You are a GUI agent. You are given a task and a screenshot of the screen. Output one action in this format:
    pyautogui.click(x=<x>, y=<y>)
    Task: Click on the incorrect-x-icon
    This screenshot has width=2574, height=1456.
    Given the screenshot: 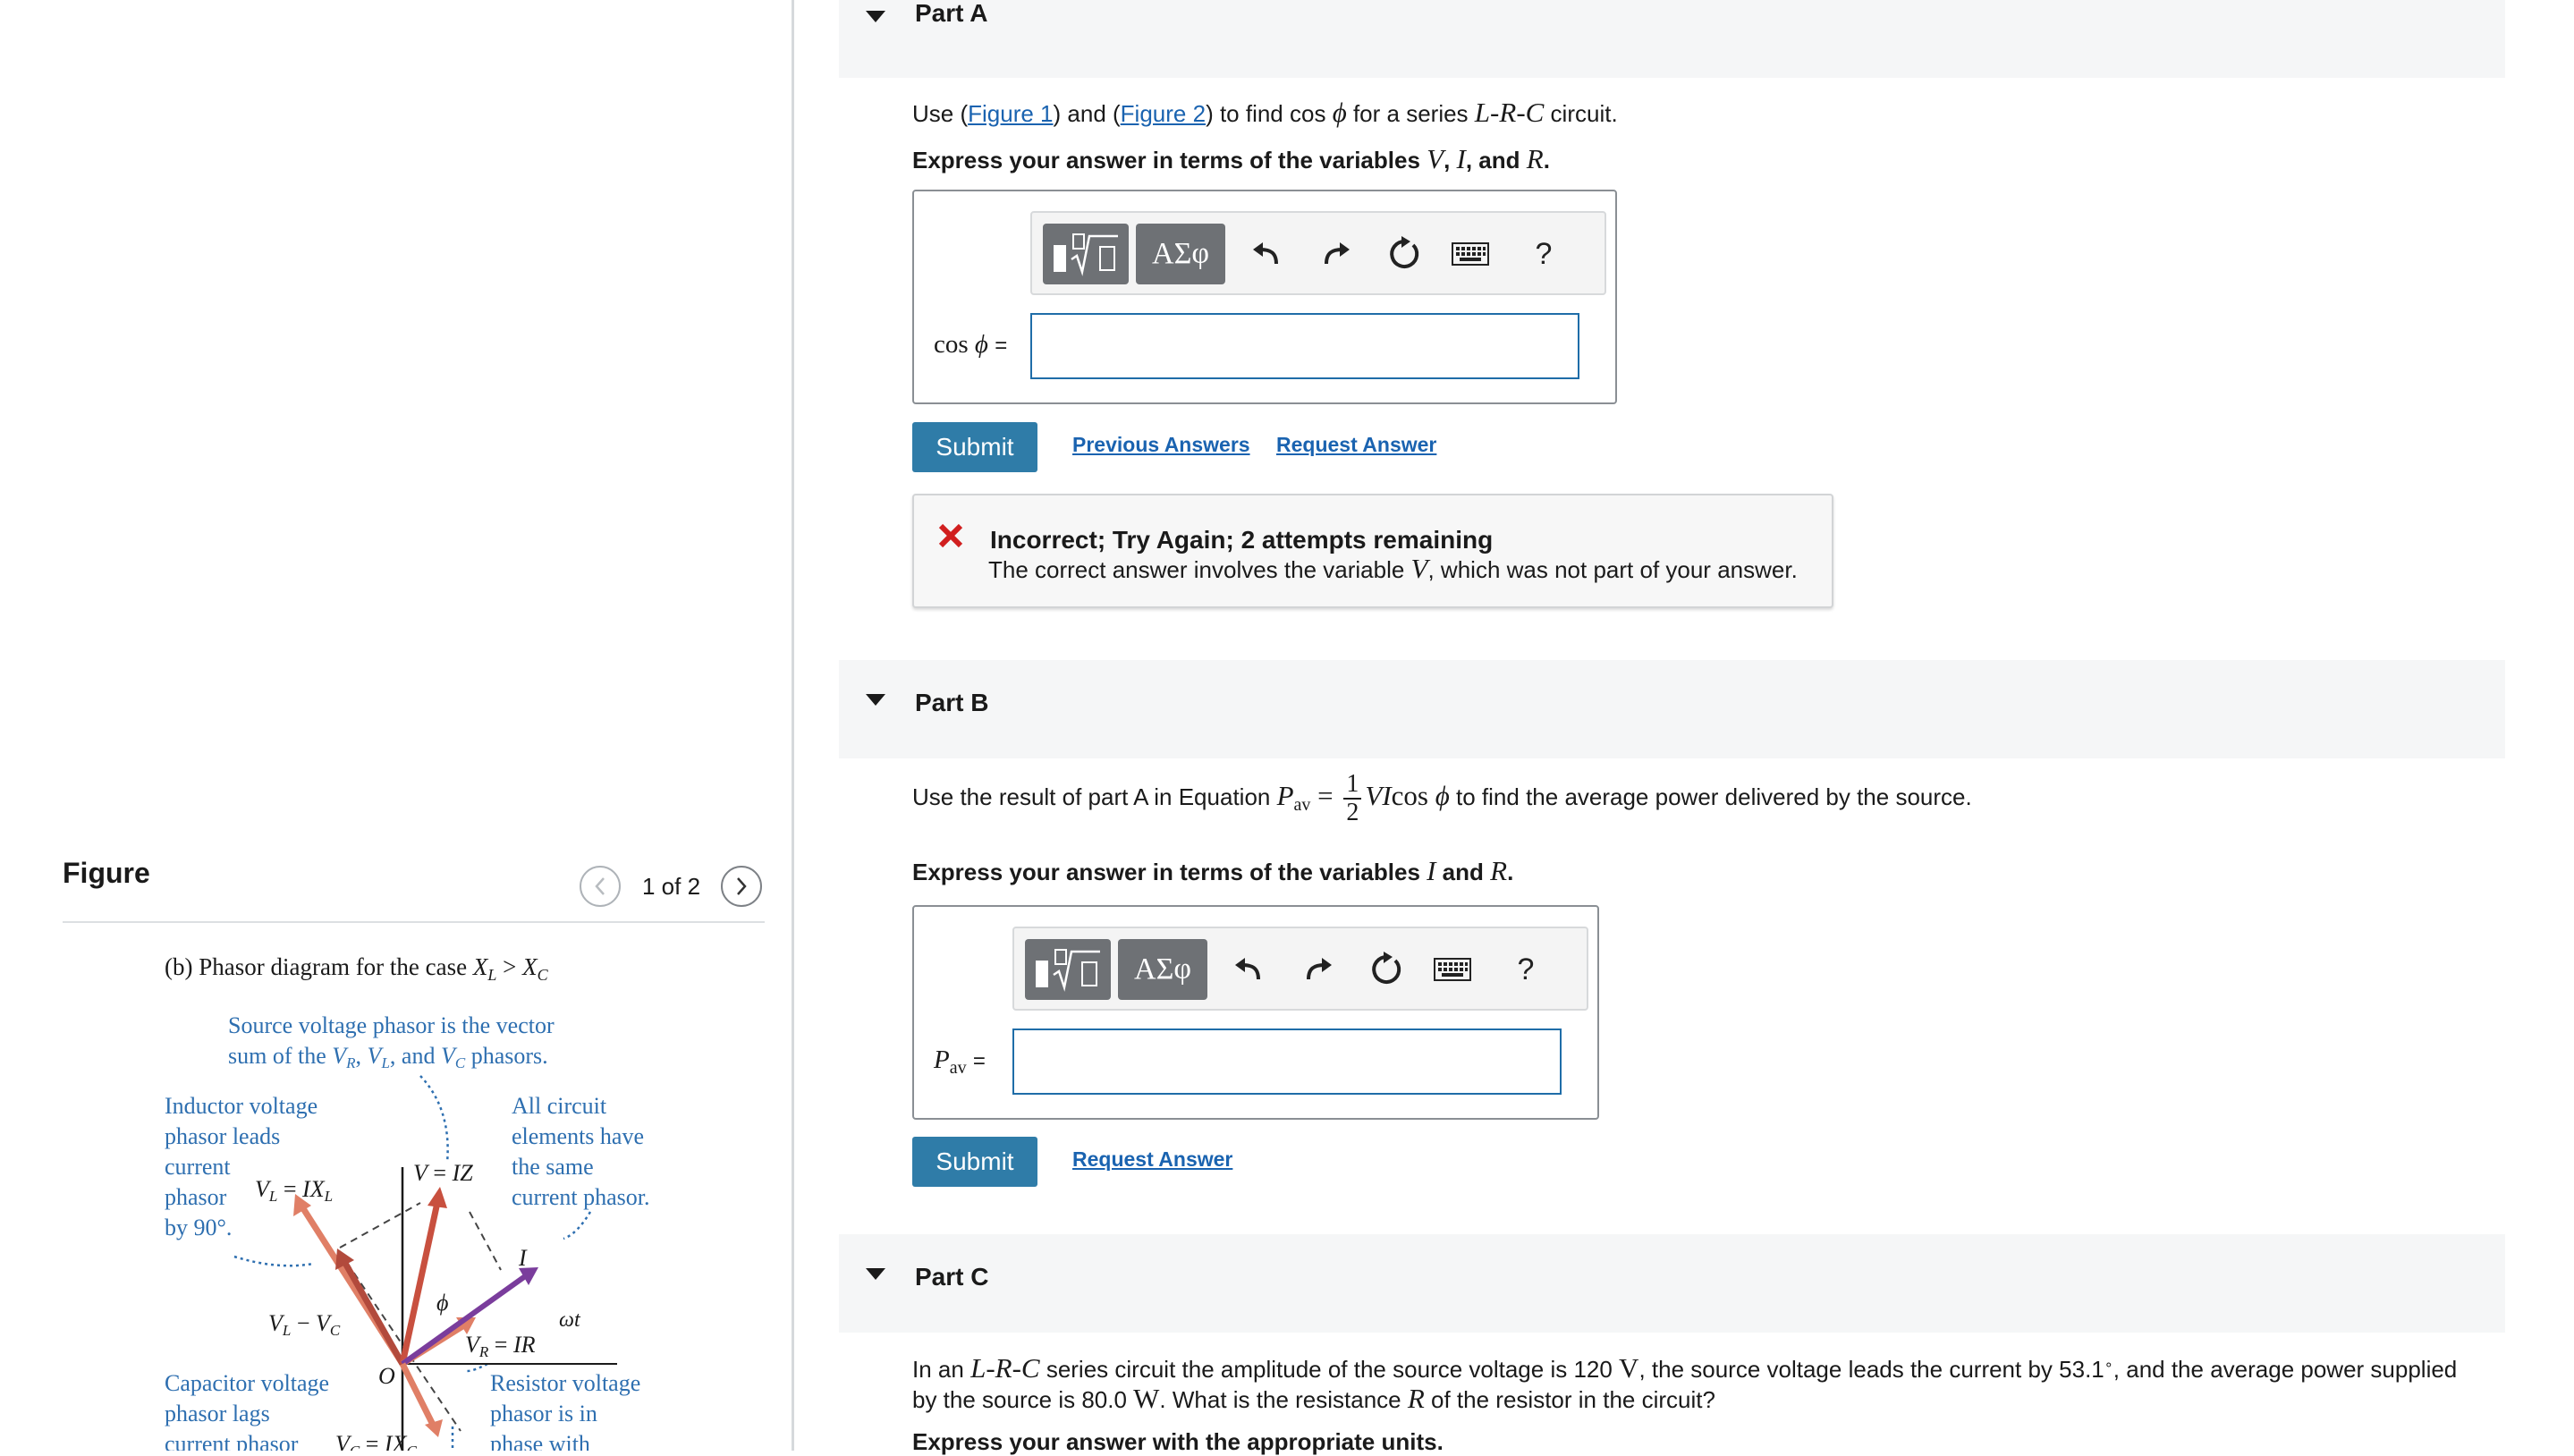 What is the action you would take?
    pyautogui.click(x=950, y=535)
    